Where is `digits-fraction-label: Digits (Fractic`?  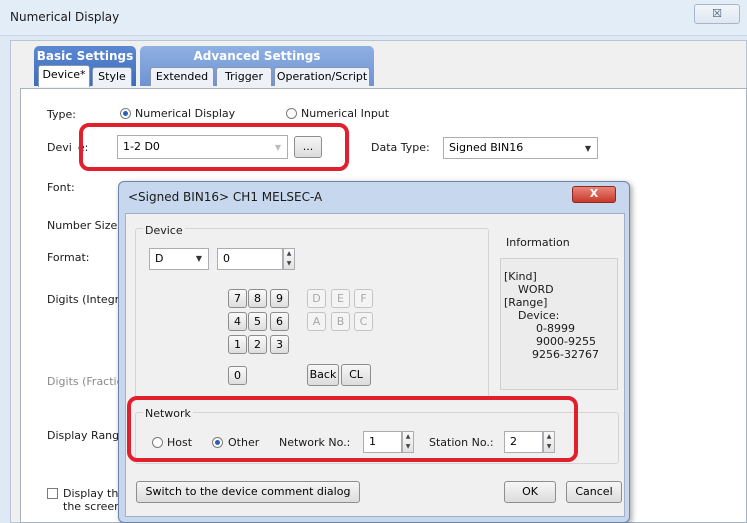
digits-fraction-label: Digits (Fractic is located at coordinates (85, 381).